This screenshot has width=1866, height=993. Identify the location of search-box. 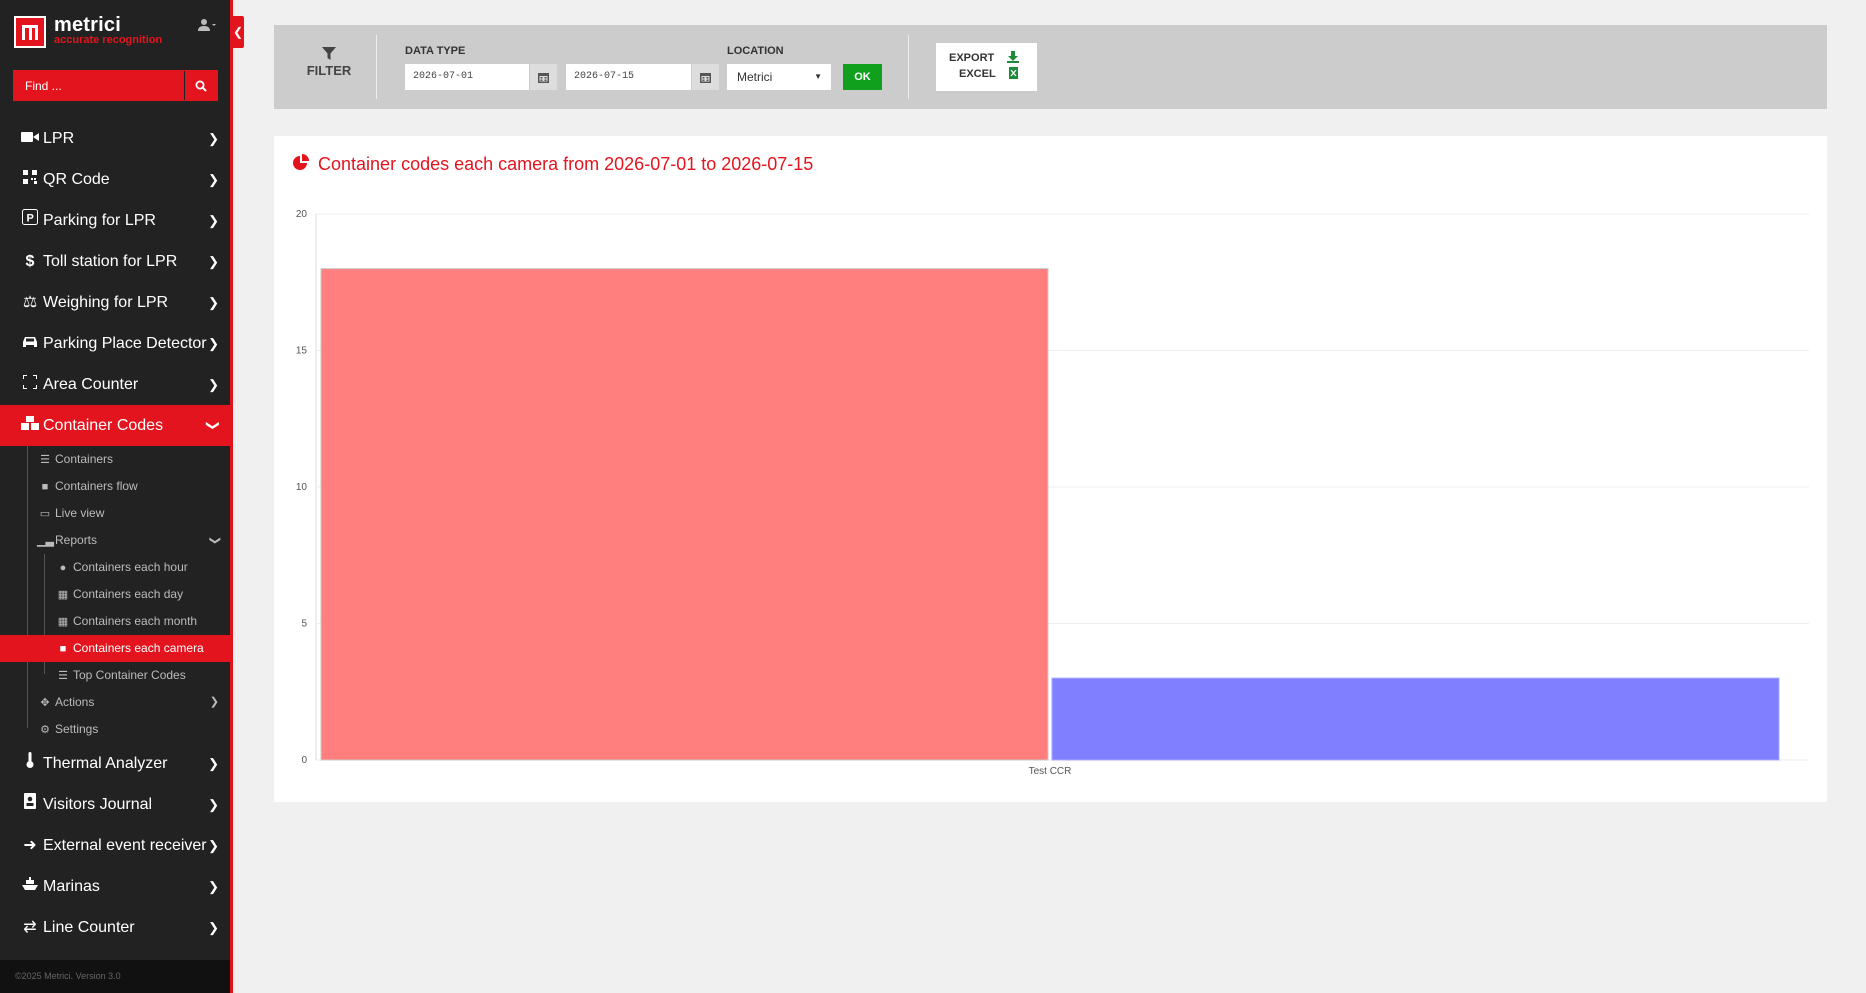
(115, 85).